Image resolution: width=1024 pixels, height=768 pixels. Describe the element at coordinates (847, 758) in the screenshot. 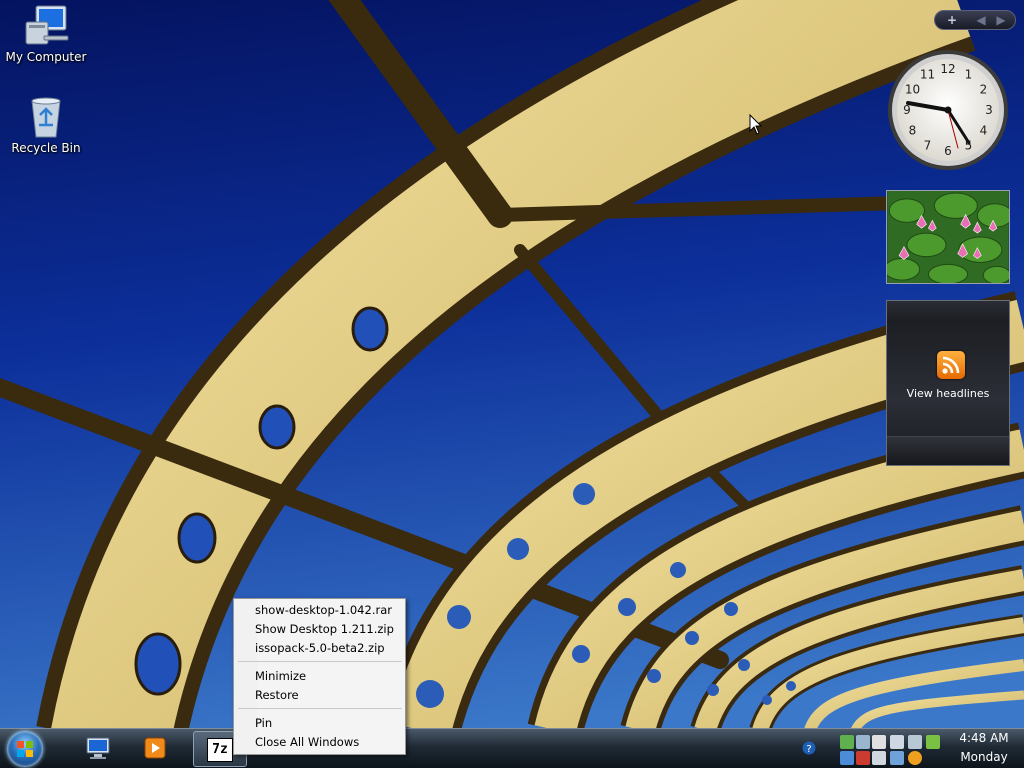

I see `battery-icon` at that location.